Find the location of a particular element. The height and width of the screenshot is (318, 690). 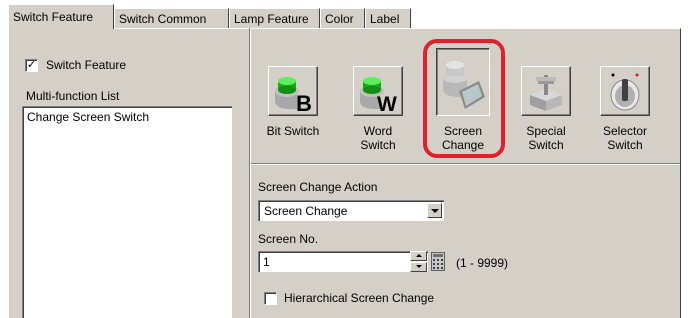

horizontal-divider is located at coordinates (465, 164).